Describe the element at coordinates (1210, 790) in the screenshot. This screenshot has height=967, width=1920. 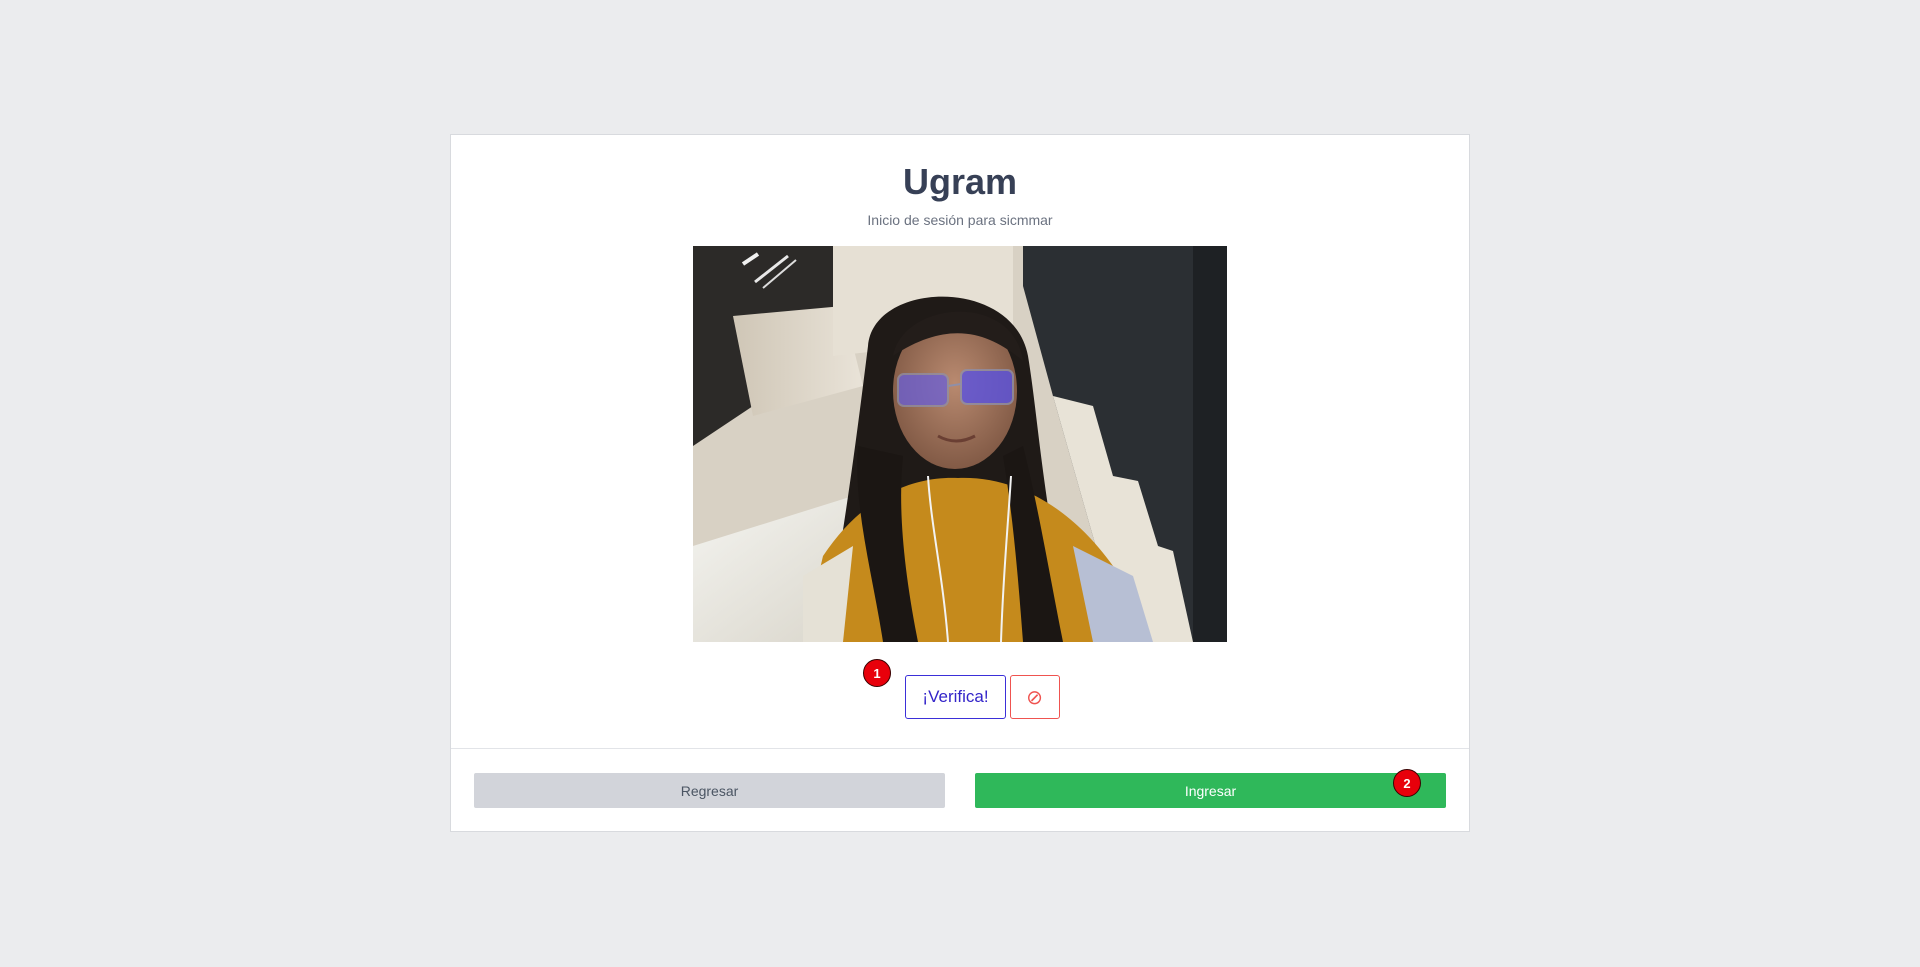
I see `login-button: Ingresar` at that location.